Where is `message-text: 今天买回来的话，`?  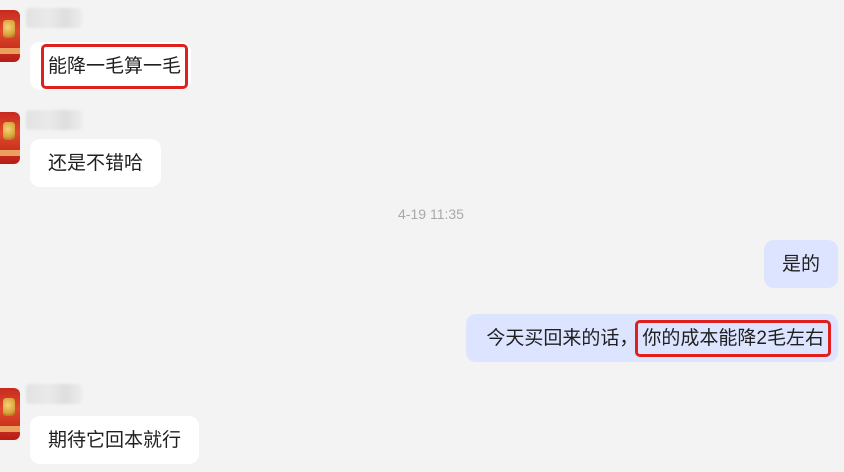
message-text: 今天买回来的话， is located at coordinates (562, 338).